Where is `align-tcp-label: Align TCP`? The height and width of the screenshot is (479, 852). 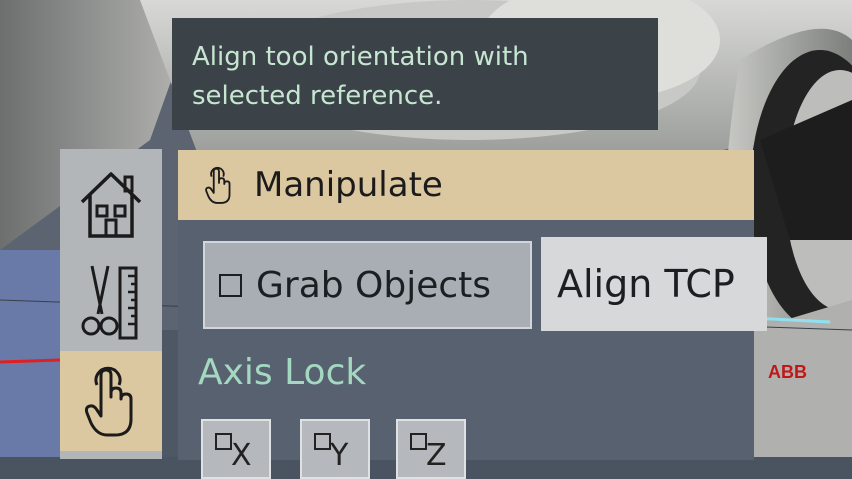
align-tcp-label: Align TCP is located at coordinates (646, 284).